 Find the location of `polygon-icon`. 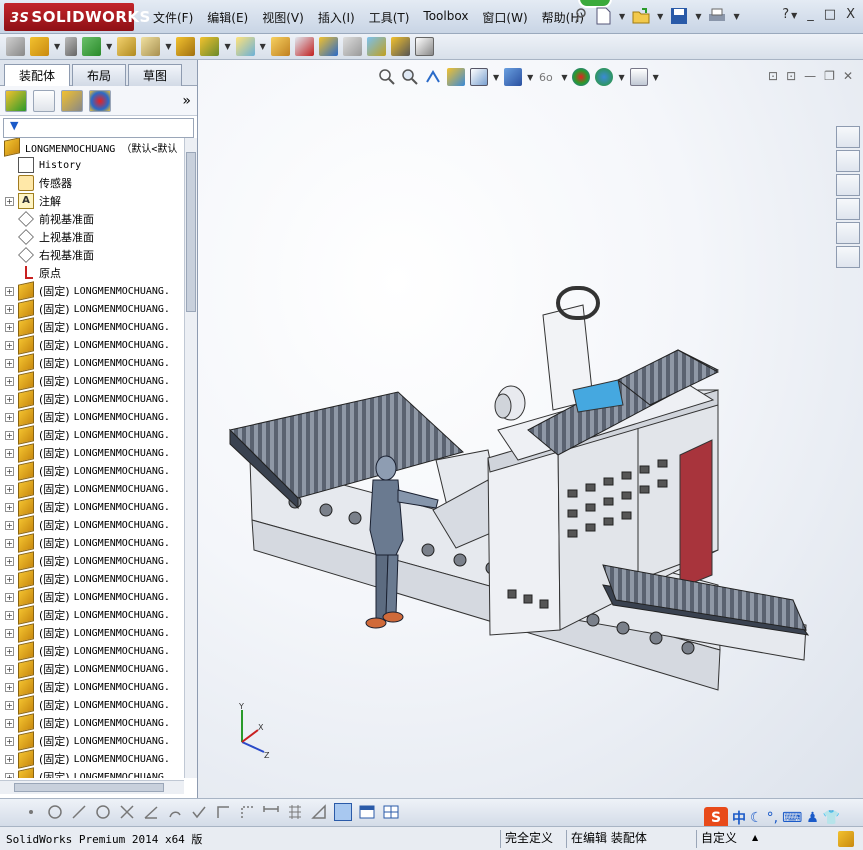

polygon-icon is located at coordinates (103, 812).